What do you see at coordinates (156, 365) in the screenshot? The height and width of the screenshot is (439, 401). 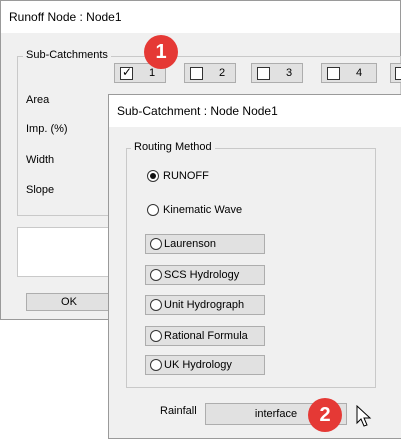 I see `uk-hydrology-radio` at bounding box center [156, 365].